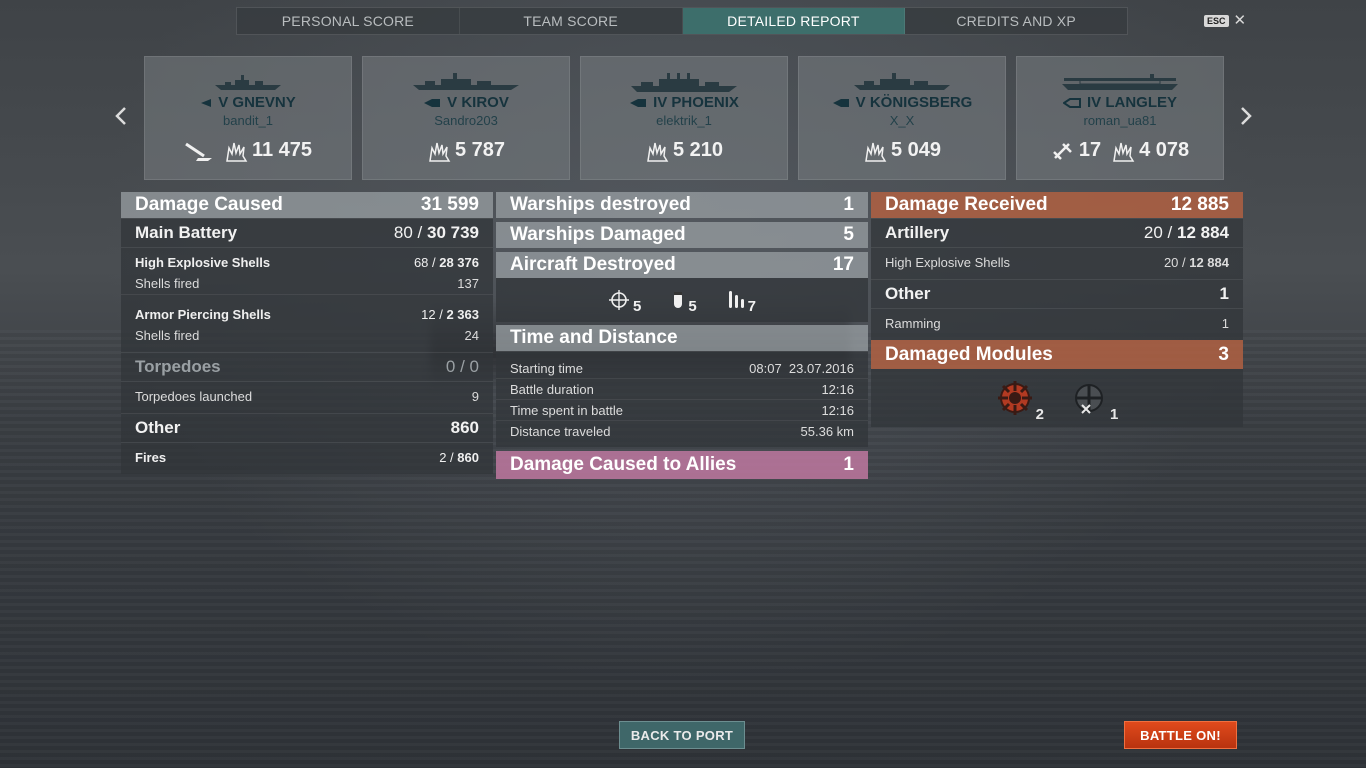 Image resolution: width=1366 pixels, height=768 pixels. I want to click on fighters-stat: 5, so click(624, 302).